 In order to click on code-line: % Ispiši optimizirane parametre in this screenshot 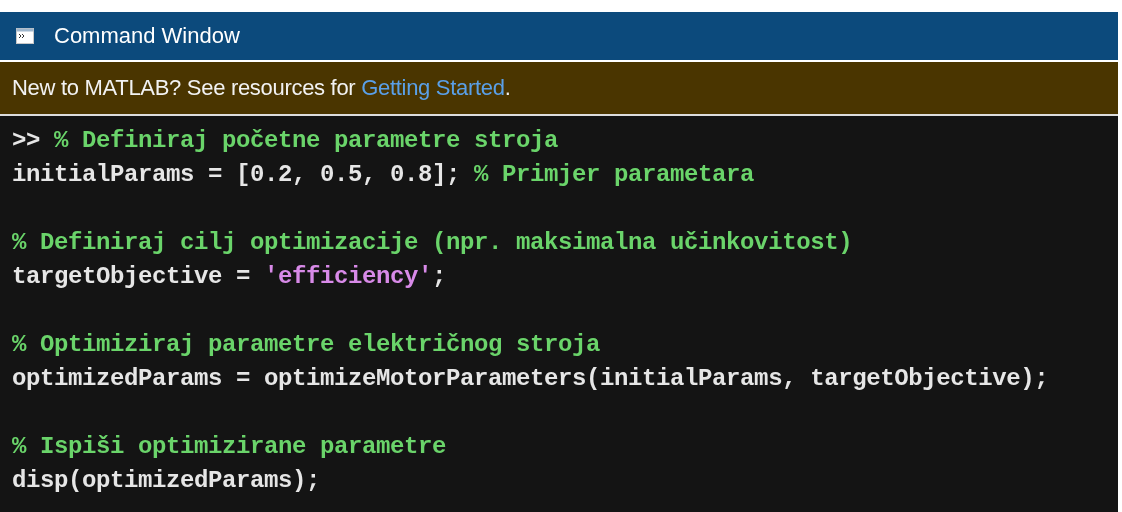, I will do `click(229, 447)`.